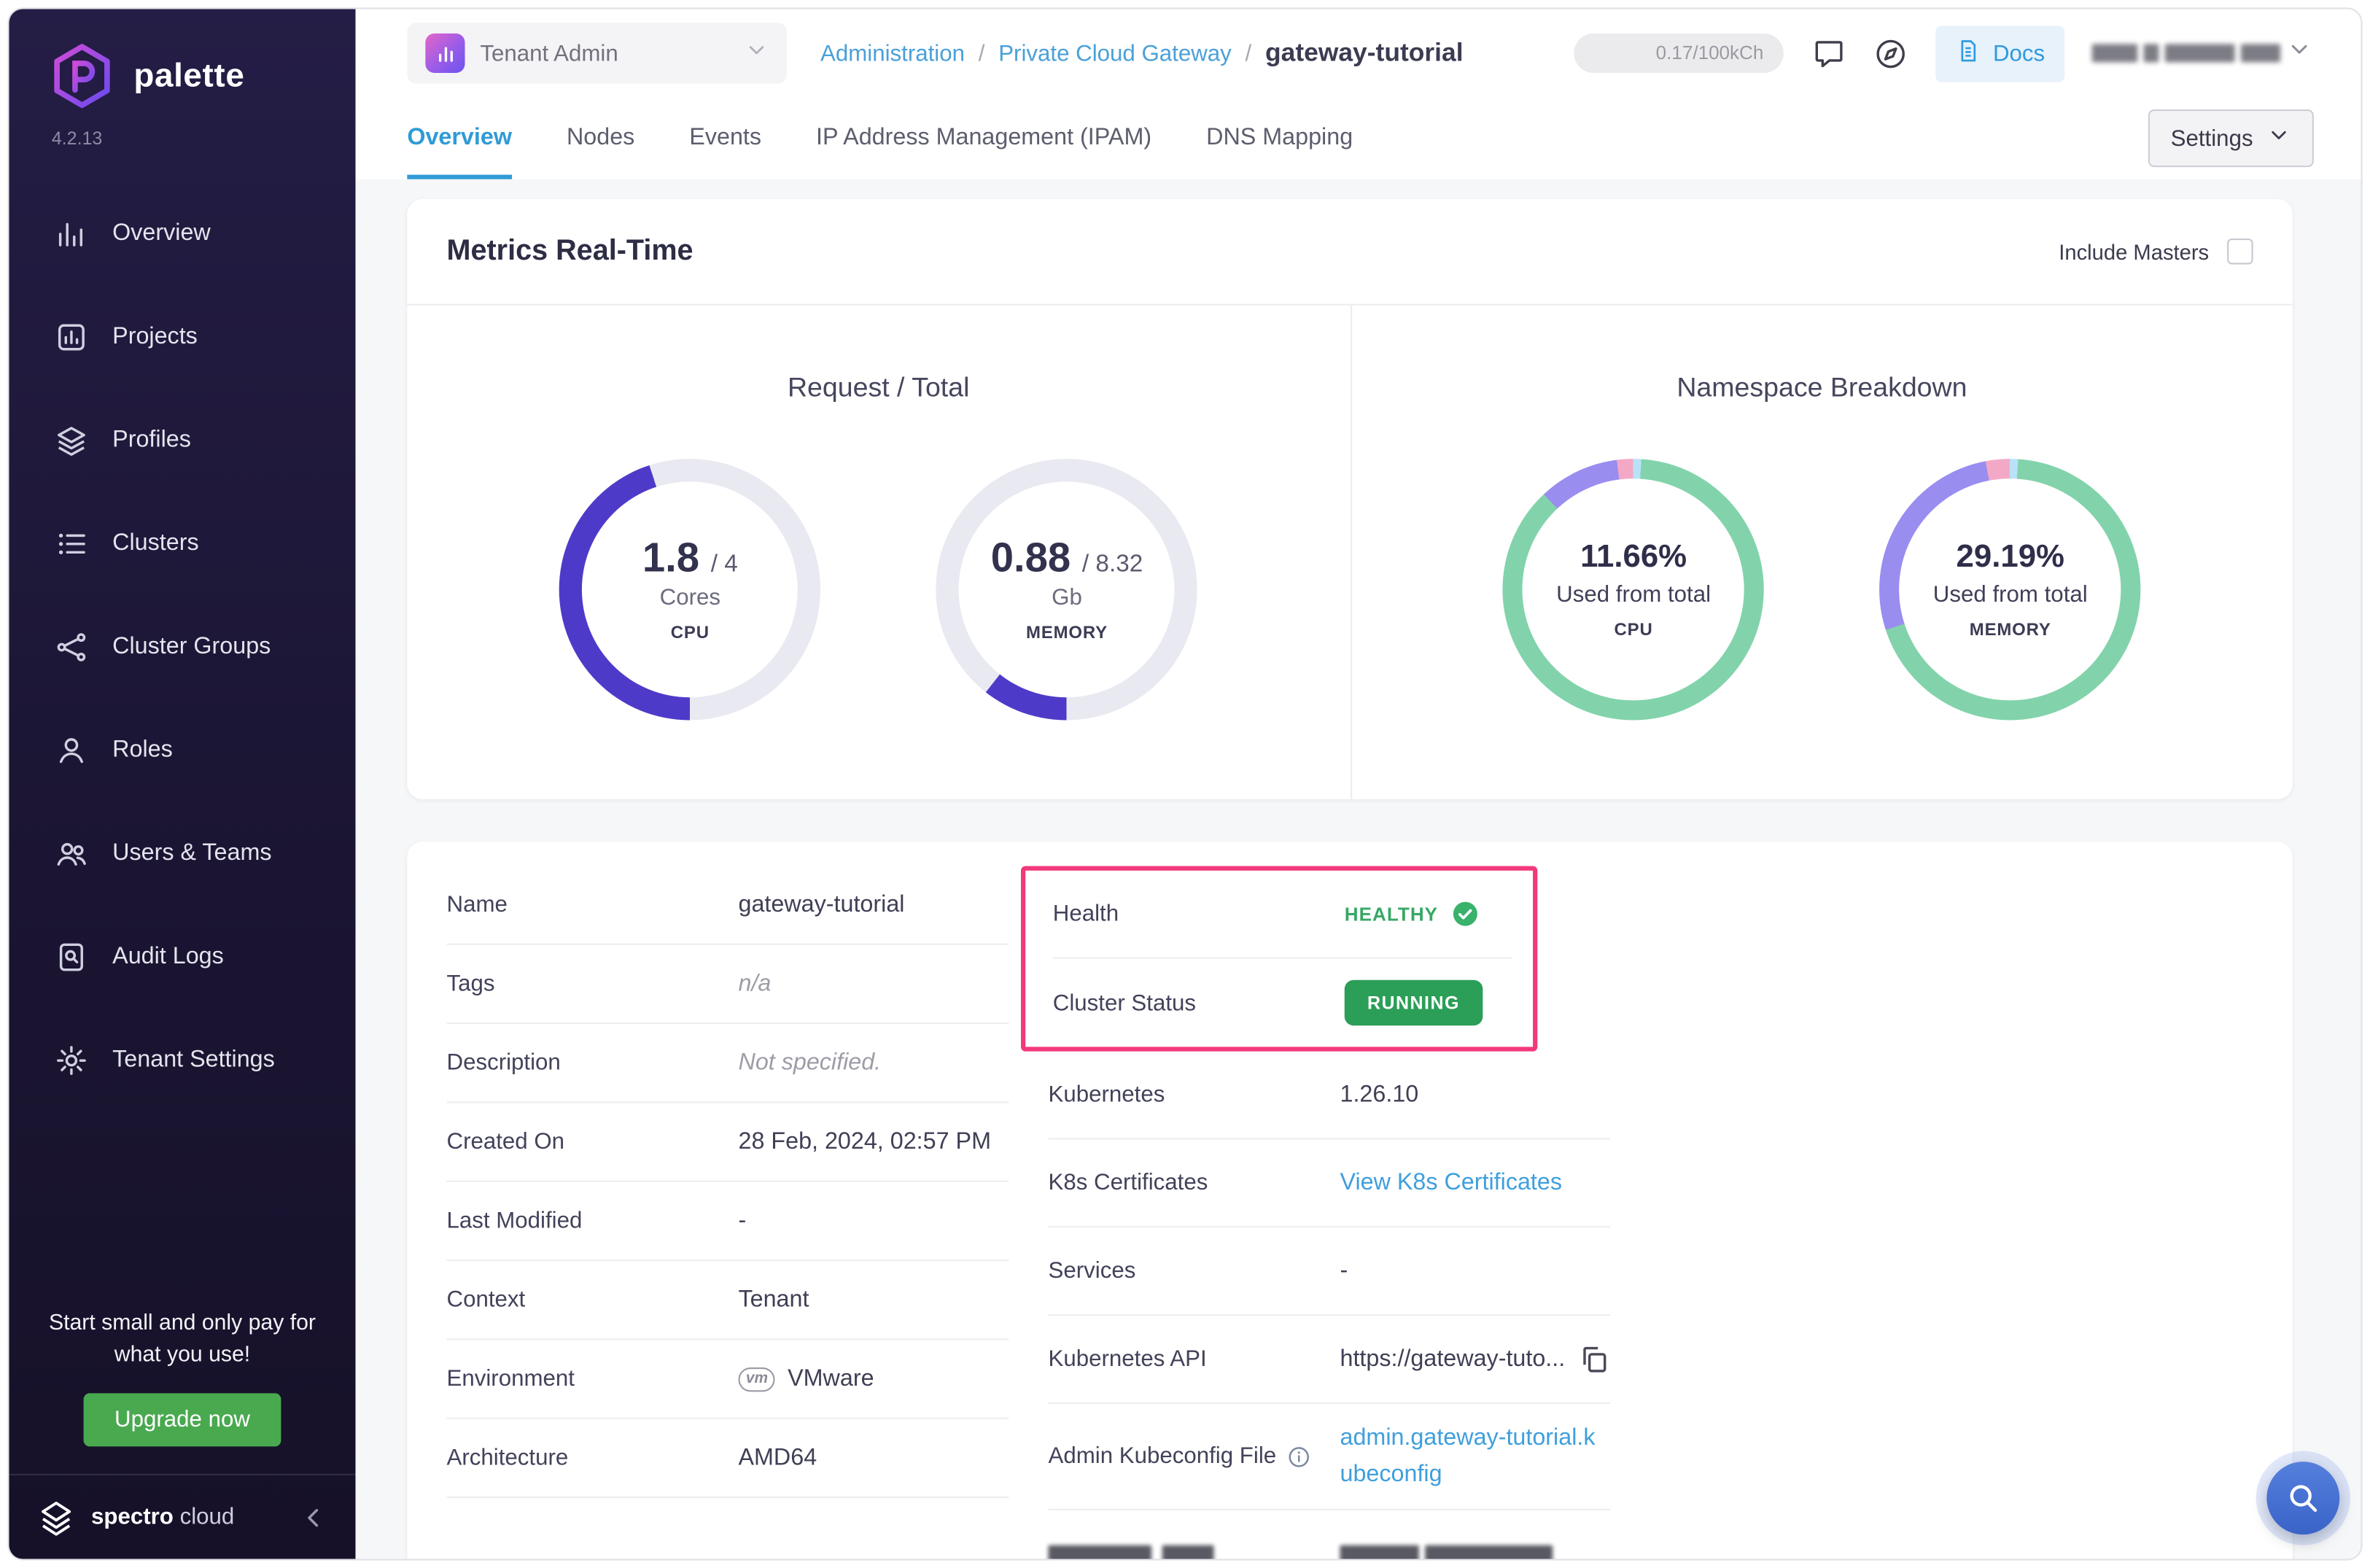 Image resolution: width=2370 pixels, height=1568 pixels. What do you see at coordinates (71, 957) in the screenshot?
I see `audit-logs-icon` at bounding box center [71, 957].